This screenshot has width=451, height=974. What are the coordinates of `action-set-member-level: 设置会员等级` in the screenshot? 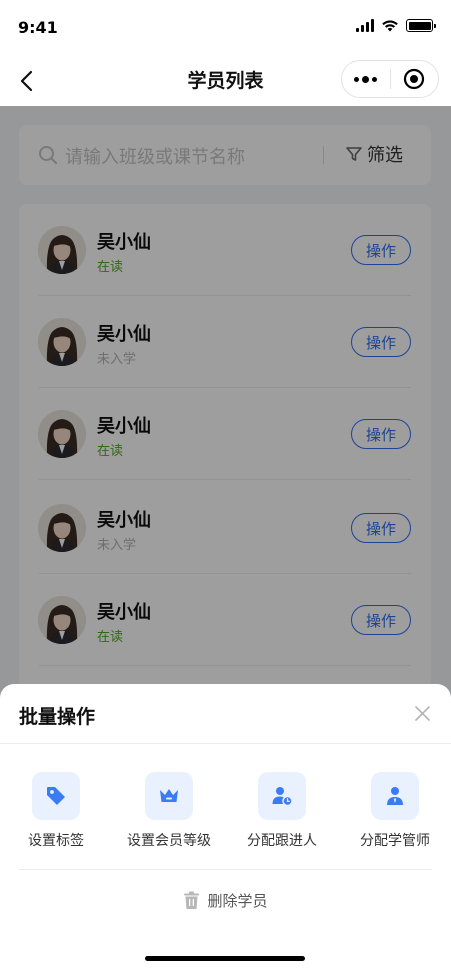 It's located at (169, 811).